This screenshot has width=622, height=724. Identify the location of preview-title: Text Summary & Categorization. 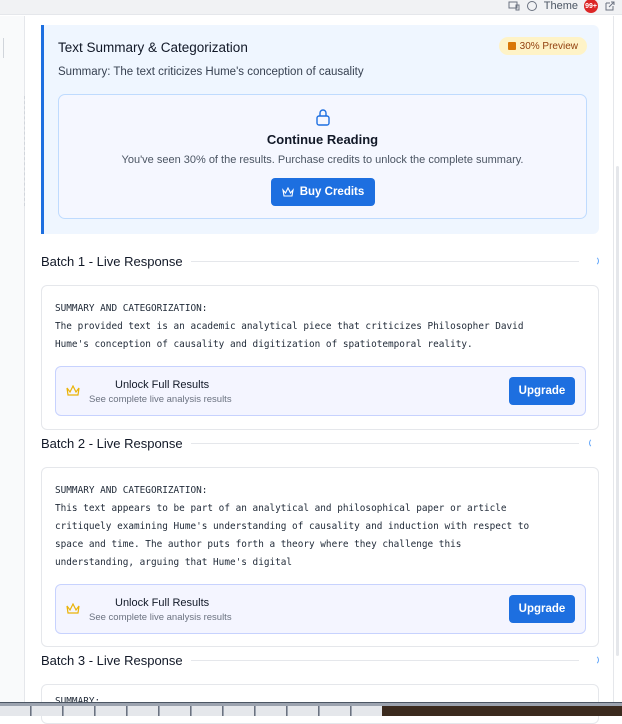
(153, 47).